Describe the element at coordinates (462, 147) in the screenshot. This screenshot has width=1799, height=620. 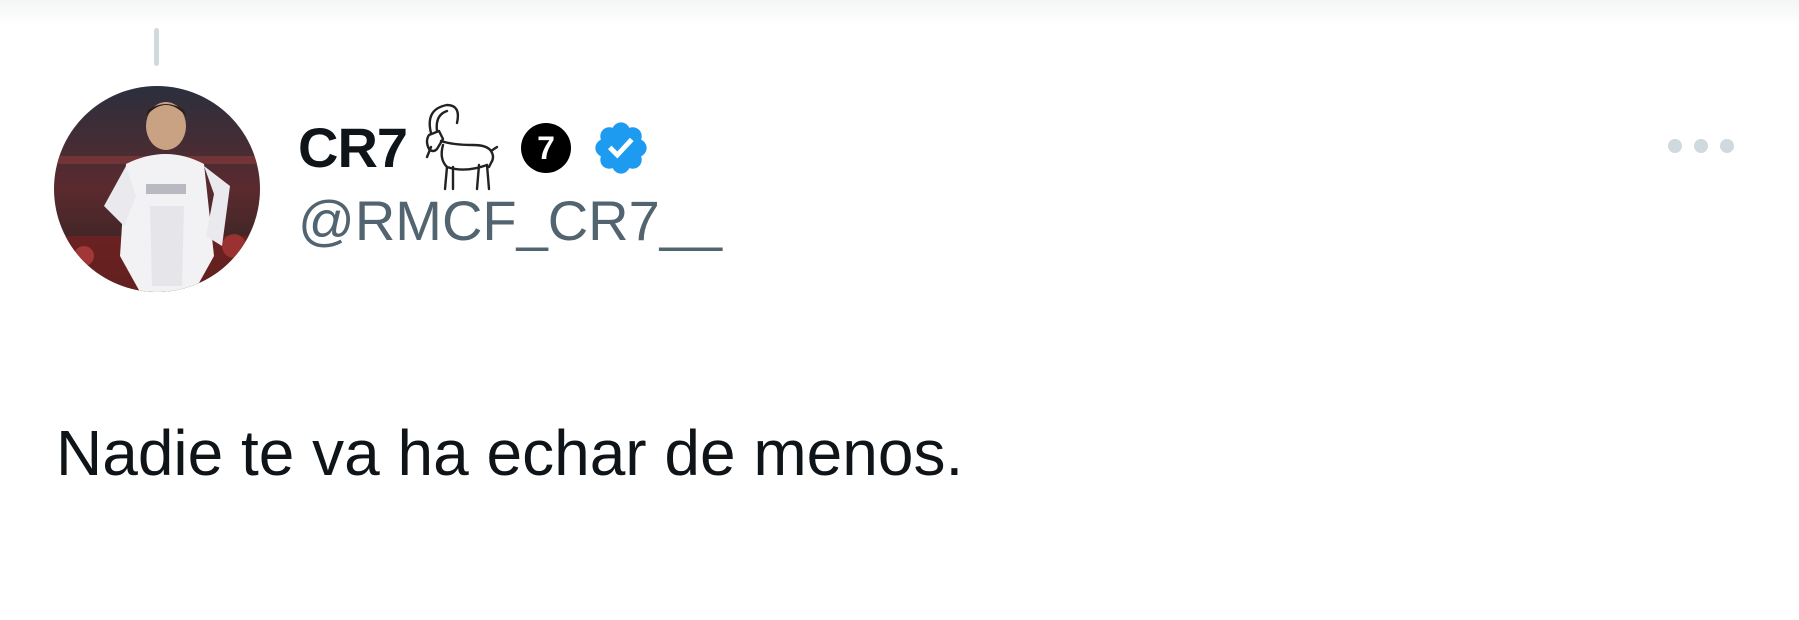
I see `goat-icon` at that location.